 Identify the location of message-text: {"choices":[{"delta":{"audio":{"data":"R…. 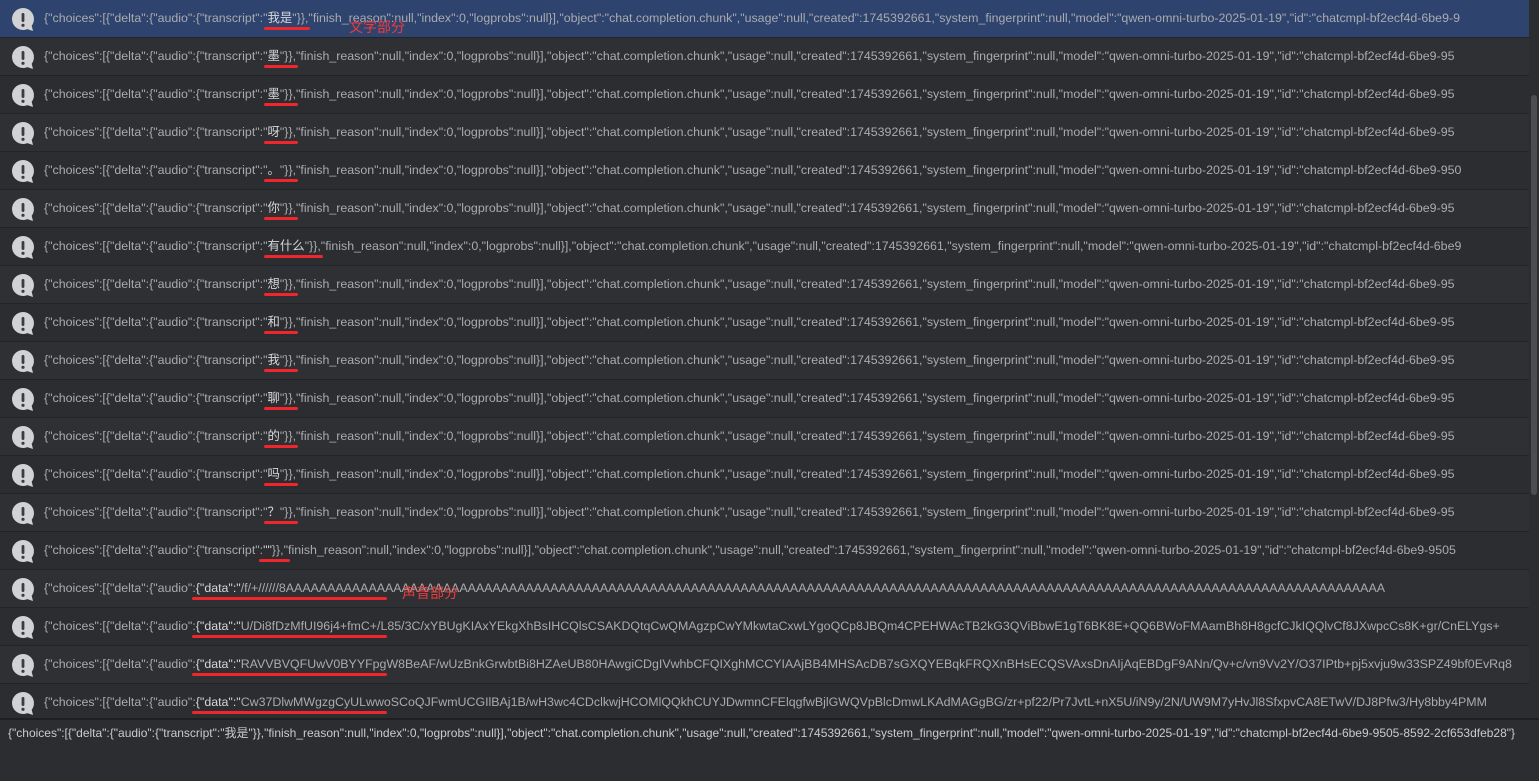
(786, 664).